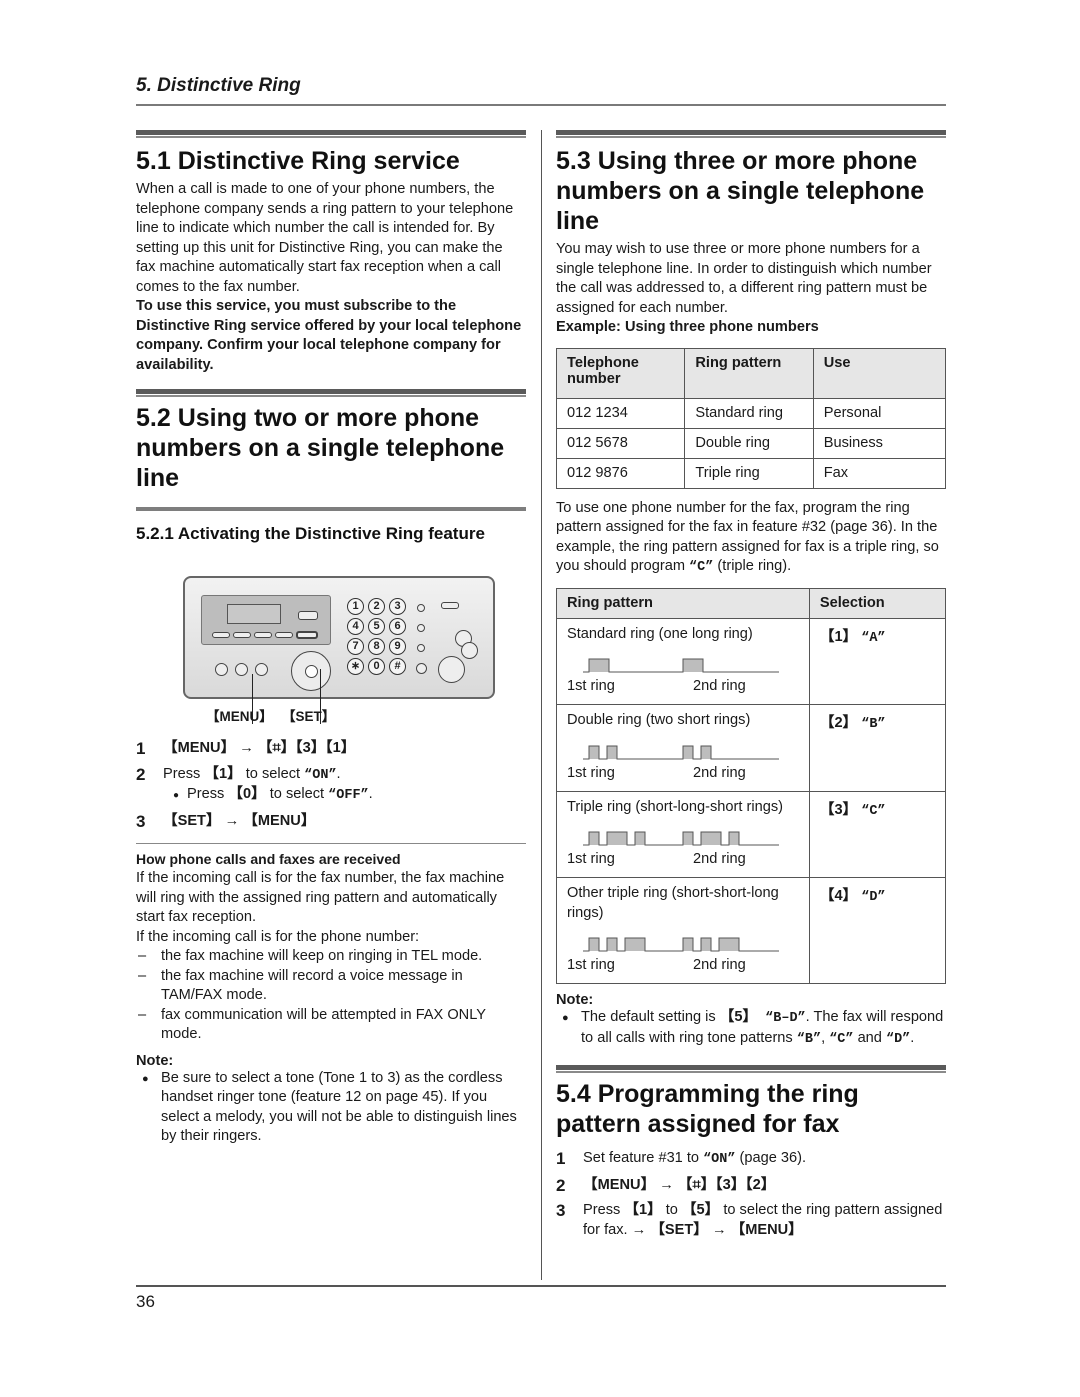 The width and height of the screenshot is (1080, 1397). I want to click on selection-value: “B”, so click(873, 724).